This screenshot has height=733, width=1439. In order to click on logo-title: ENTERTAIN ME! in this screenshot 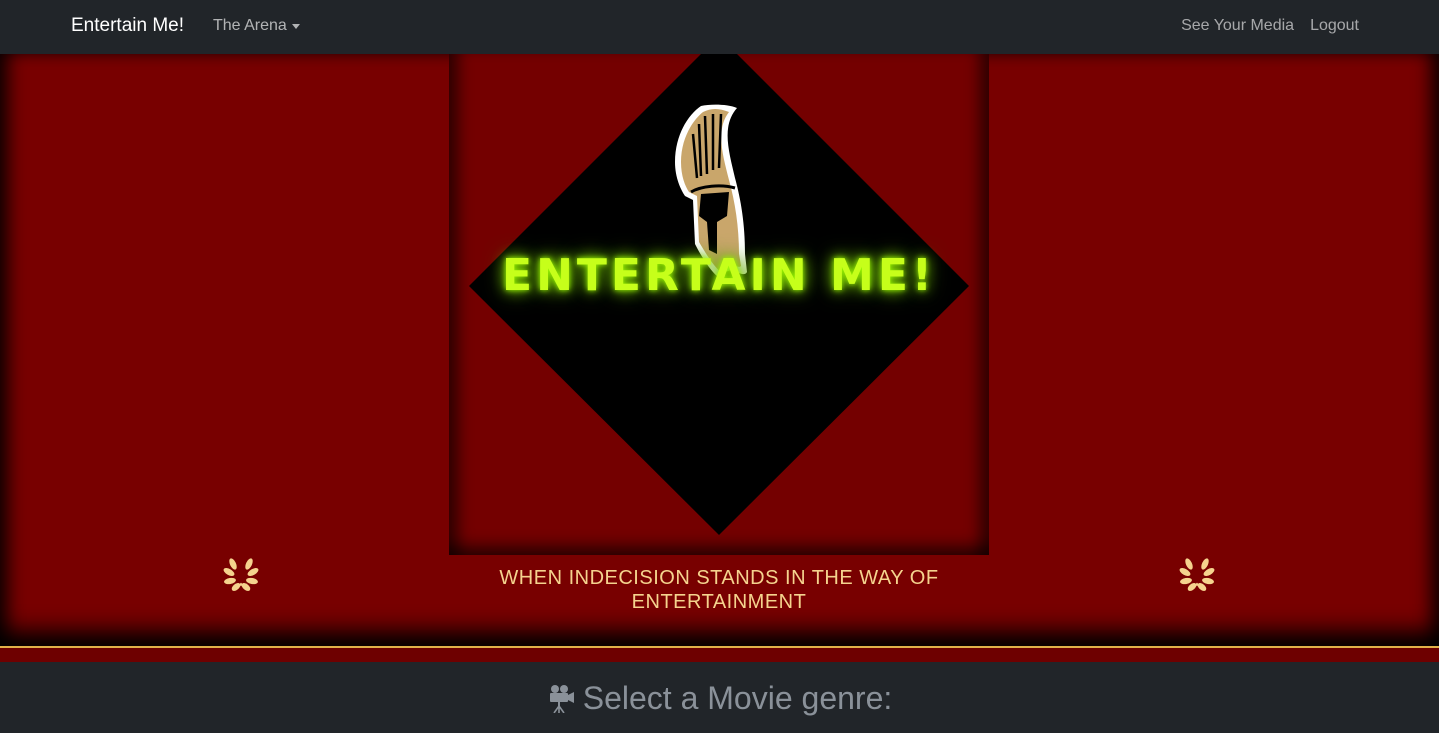, I will do `click(719, 275)`.